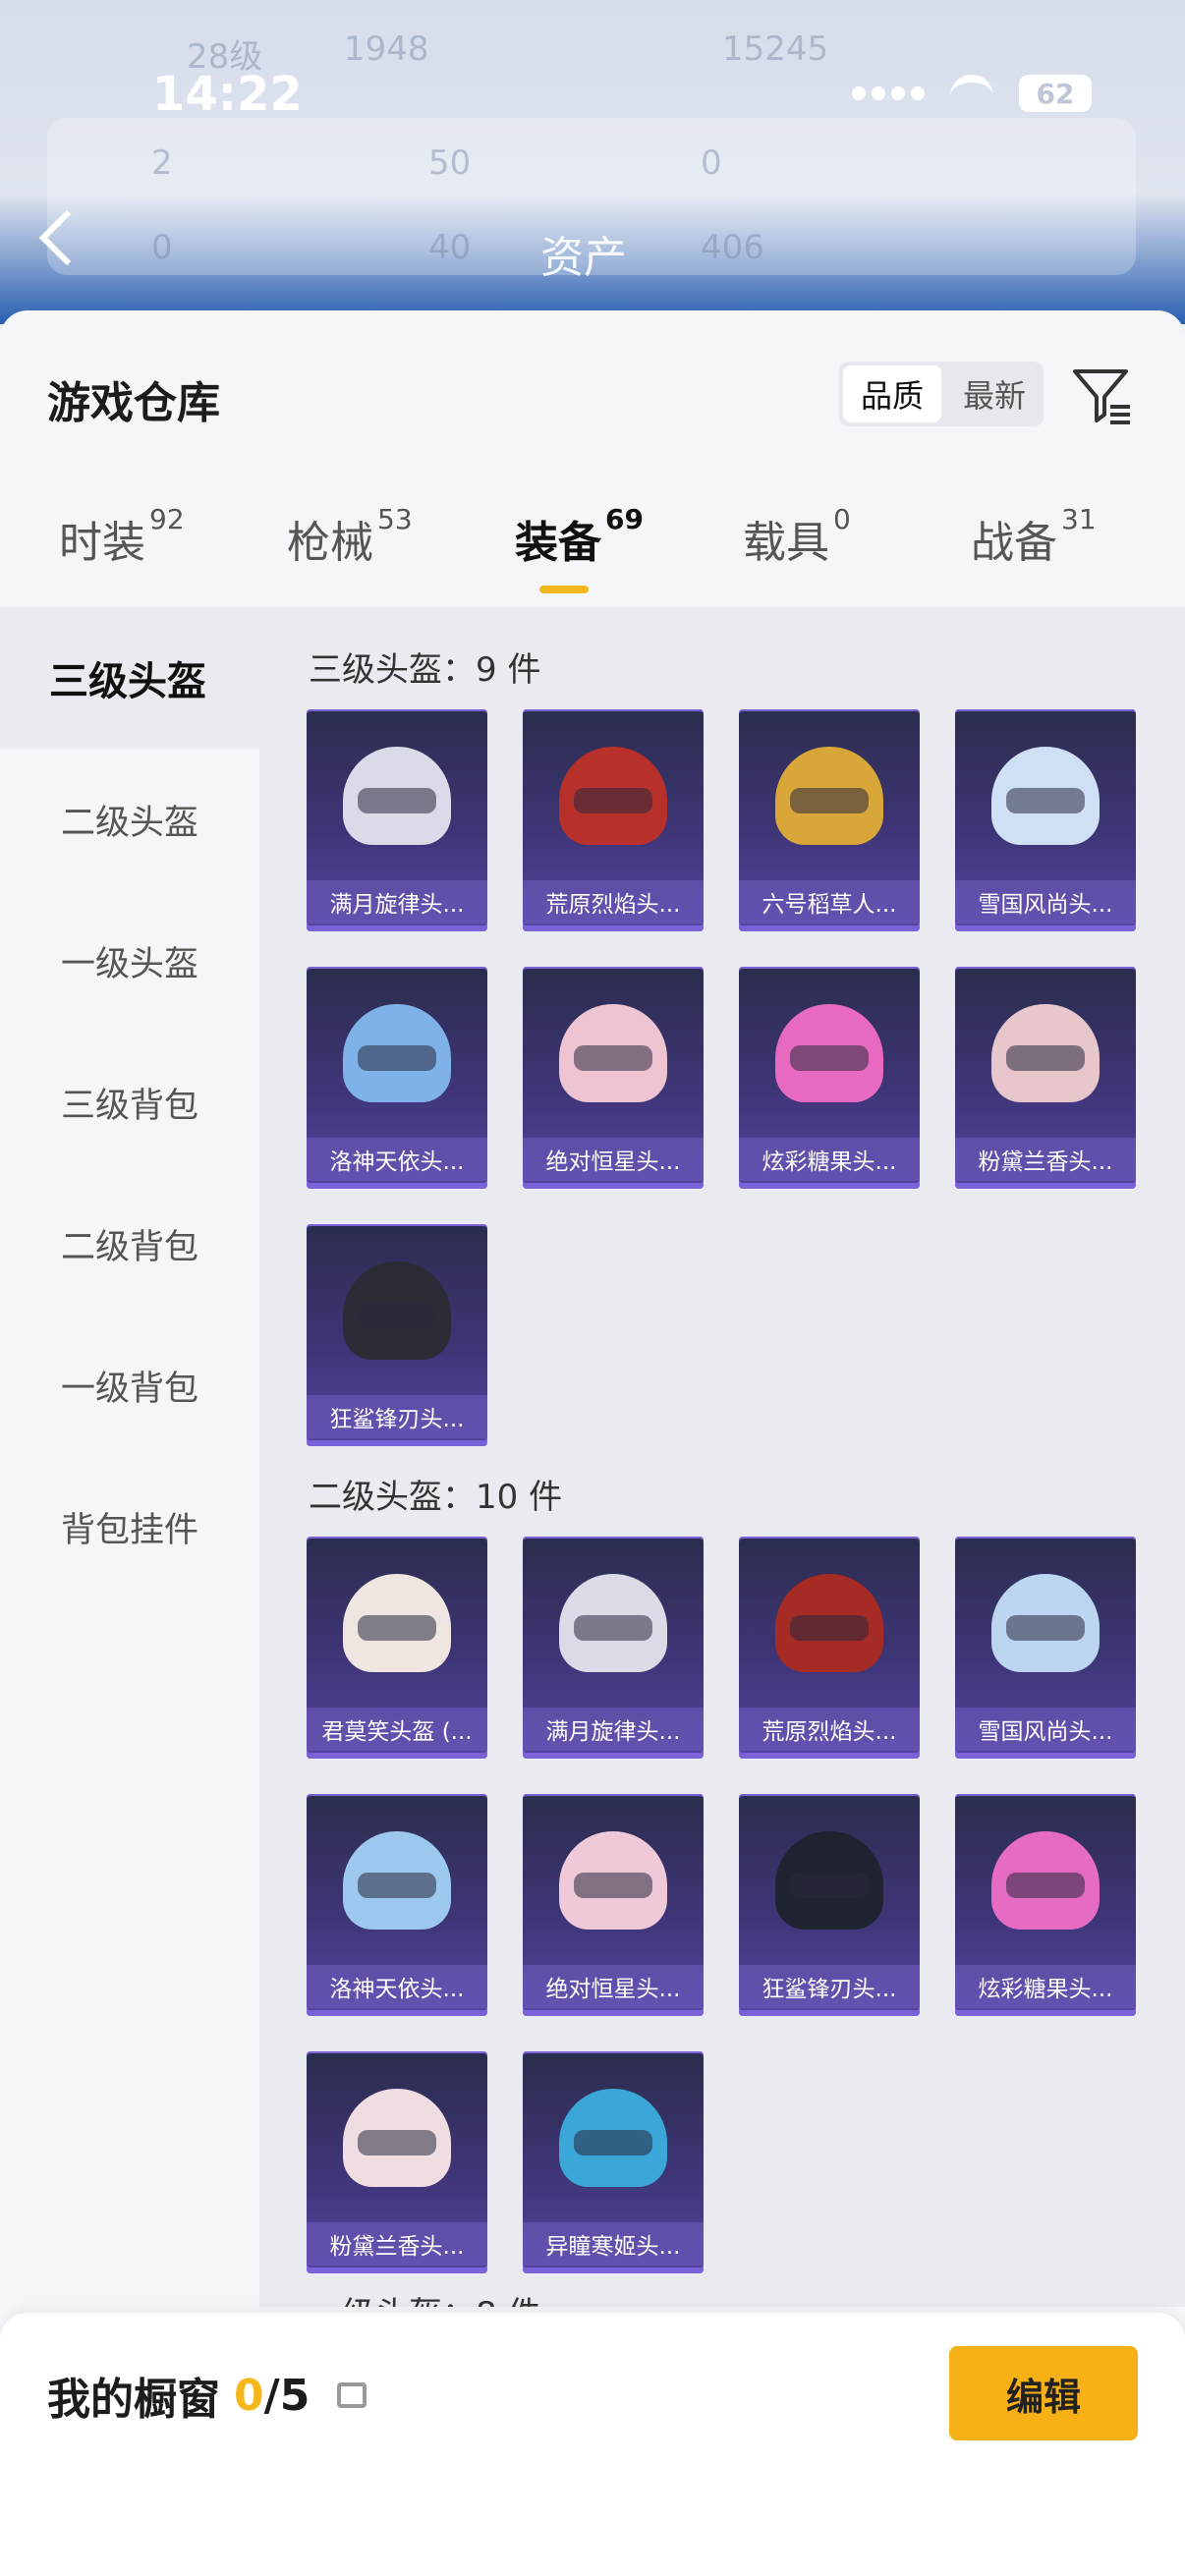 Image resolution: width=1185 pixels, height=2576 pixels. Describe the element at coordinates (1056, 93) in the screenshot. I see `battery-icon: 62` at that location.